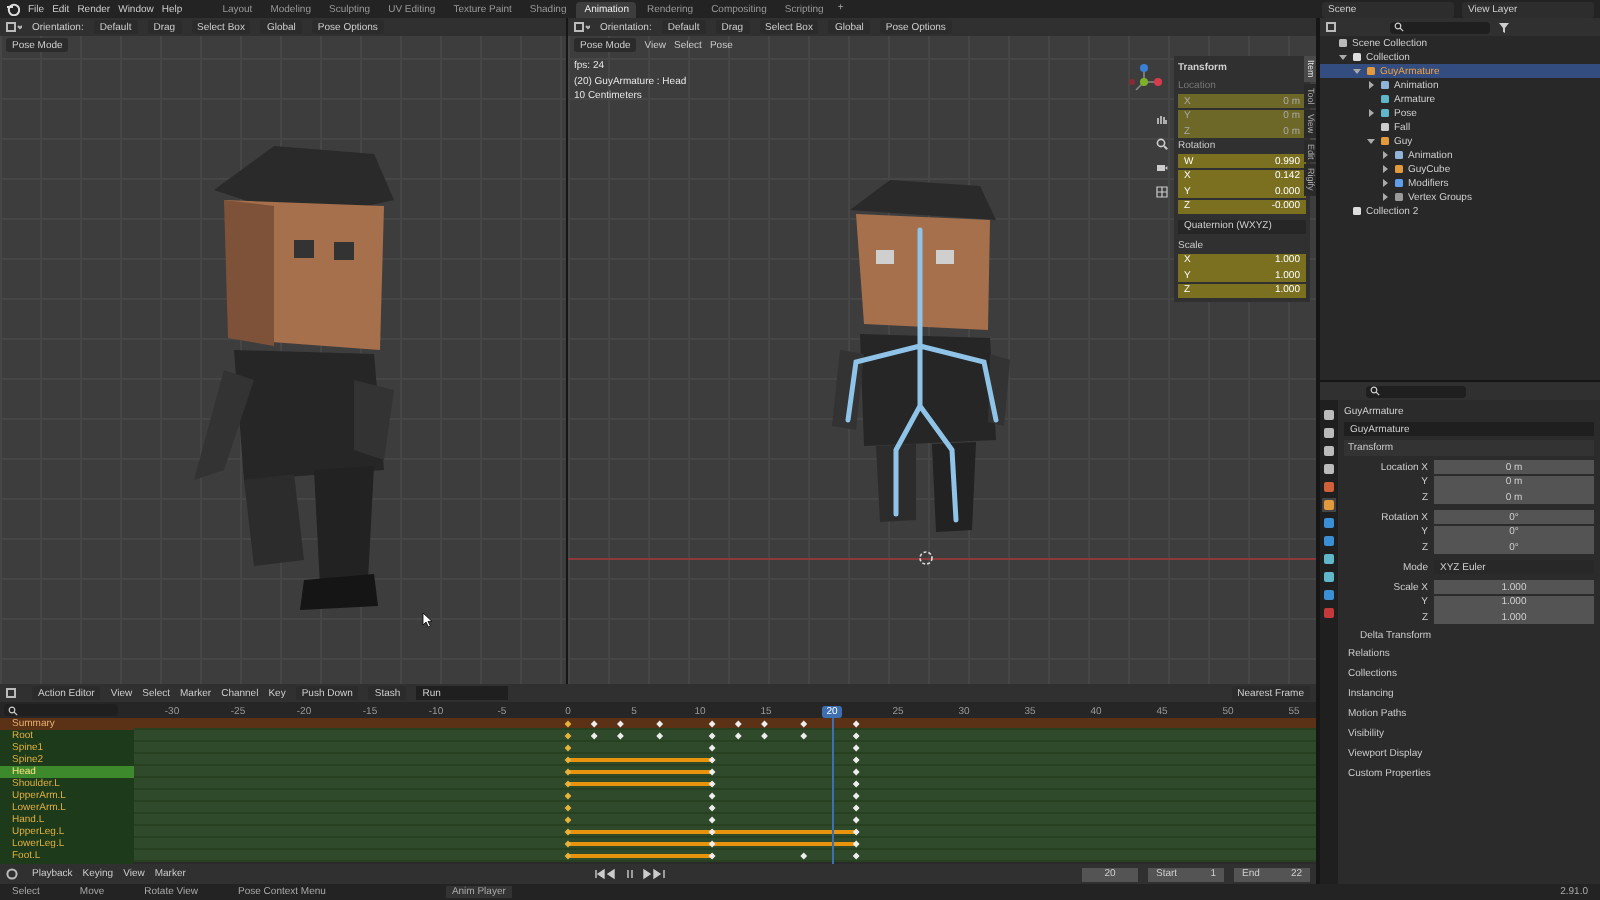 This screenshot has height=900, width=1600. I want to click on camera-icon, so click(1162, 168).